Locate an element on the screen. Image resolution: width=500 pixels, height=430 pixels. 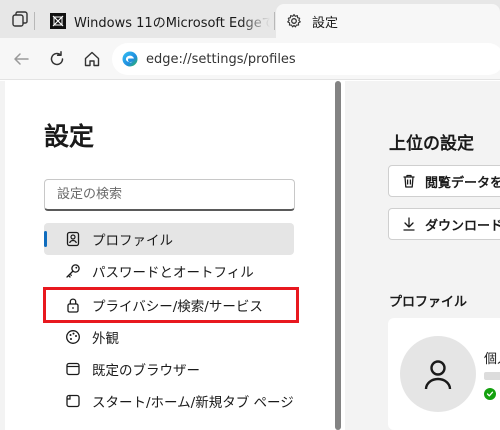
refresh-button is located at coordinates (57, 59).